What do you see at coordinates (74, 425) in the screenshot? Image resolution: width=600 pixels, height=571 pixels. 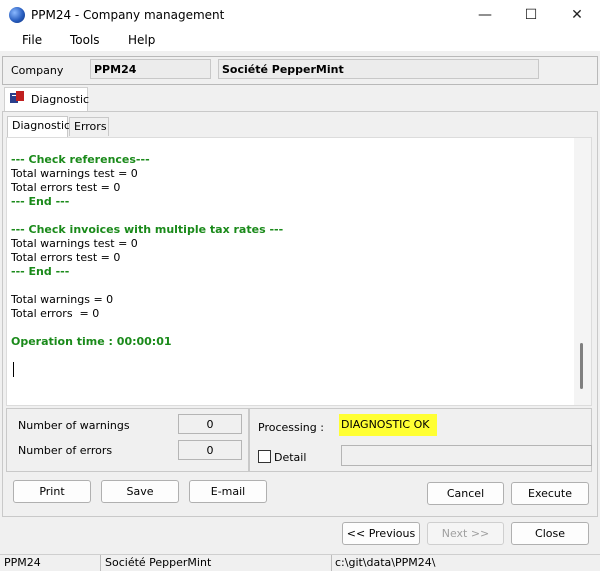 I see `warnings-label: Number of warnings` at bounding box center [74, 425].